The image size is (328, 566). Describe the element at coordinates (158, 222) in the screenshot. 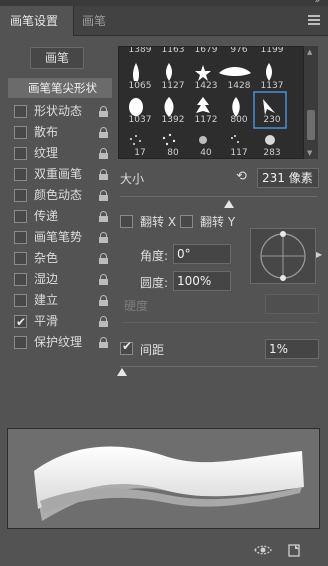

I see `flip-x-label: 翻转 X` at that location.